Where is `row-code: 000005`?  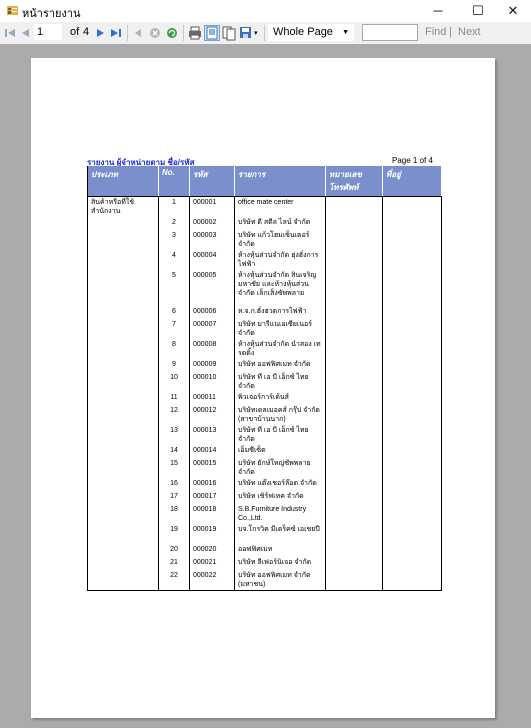 row-code: 000005 is located at coordinates (212, 288).